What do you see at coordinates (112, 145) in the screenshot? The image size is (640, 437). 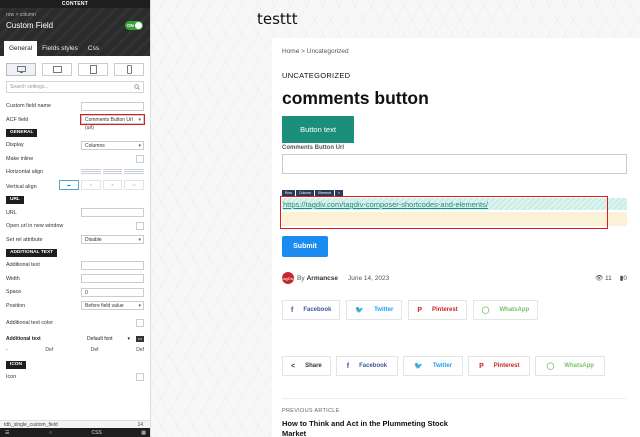 I see `display-select: Columns` at bounding box center [112, 145].